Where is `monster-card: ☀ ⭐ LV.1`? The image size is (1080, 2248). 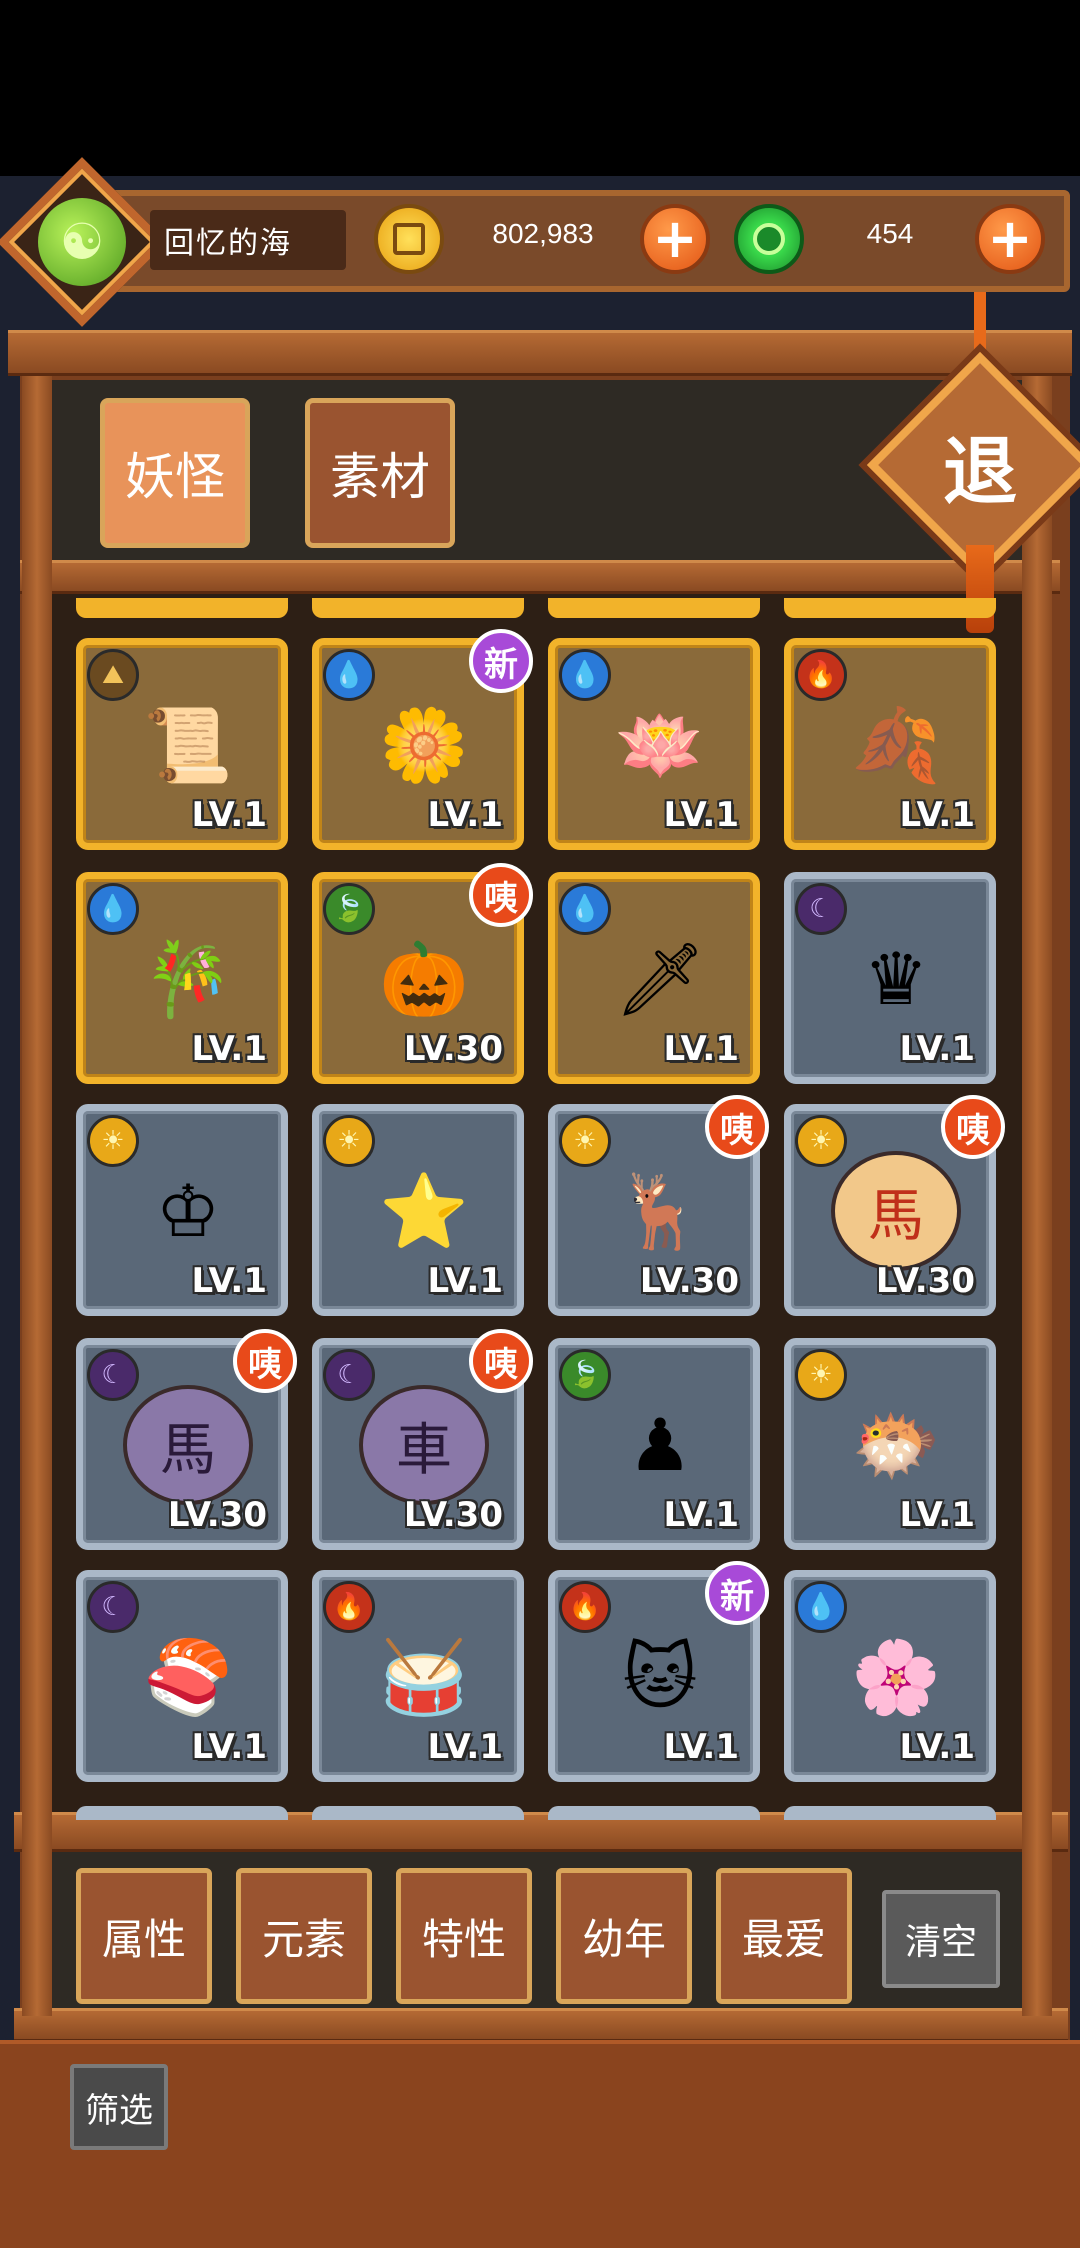
monster-card: ☀ ⭐ LV.1 is located at coordinates (418, 1210).